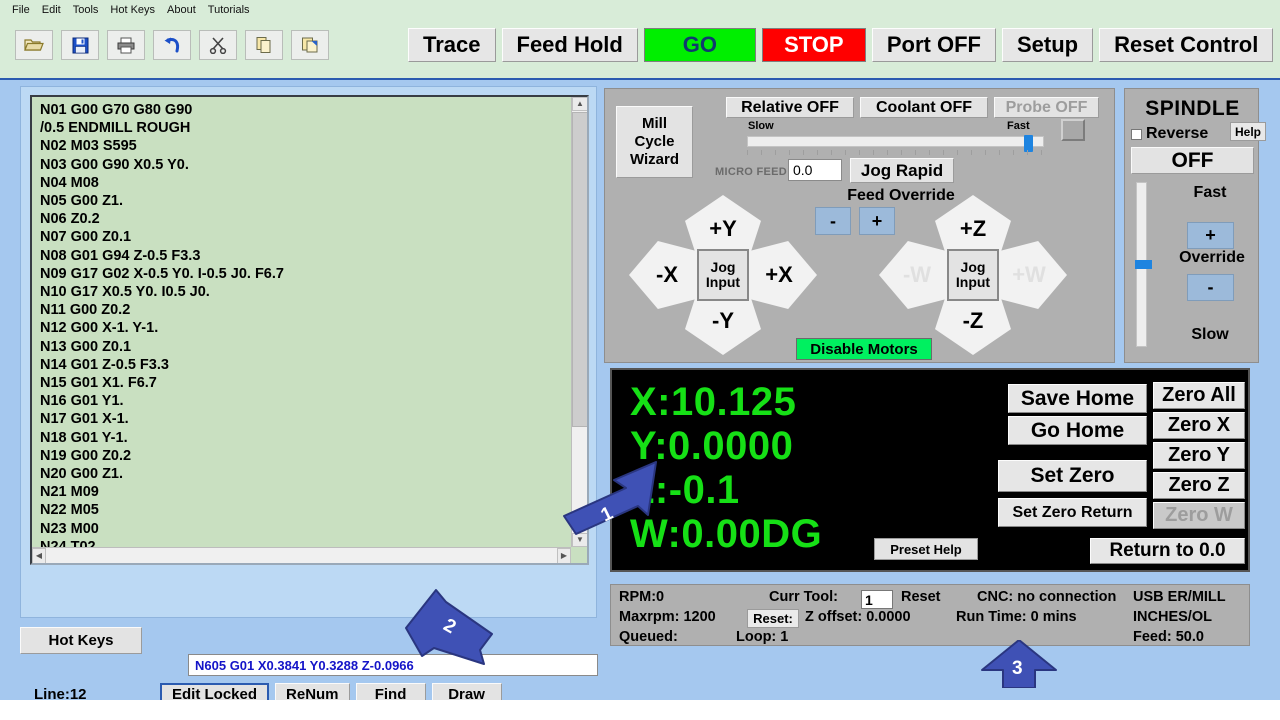 The width and height of the screenshot is (1280, 720). What do you see at coordinates (579, 104) in the screenshot?
I see `scroll-up-icon: ▲` at bounding box center [579, 104].